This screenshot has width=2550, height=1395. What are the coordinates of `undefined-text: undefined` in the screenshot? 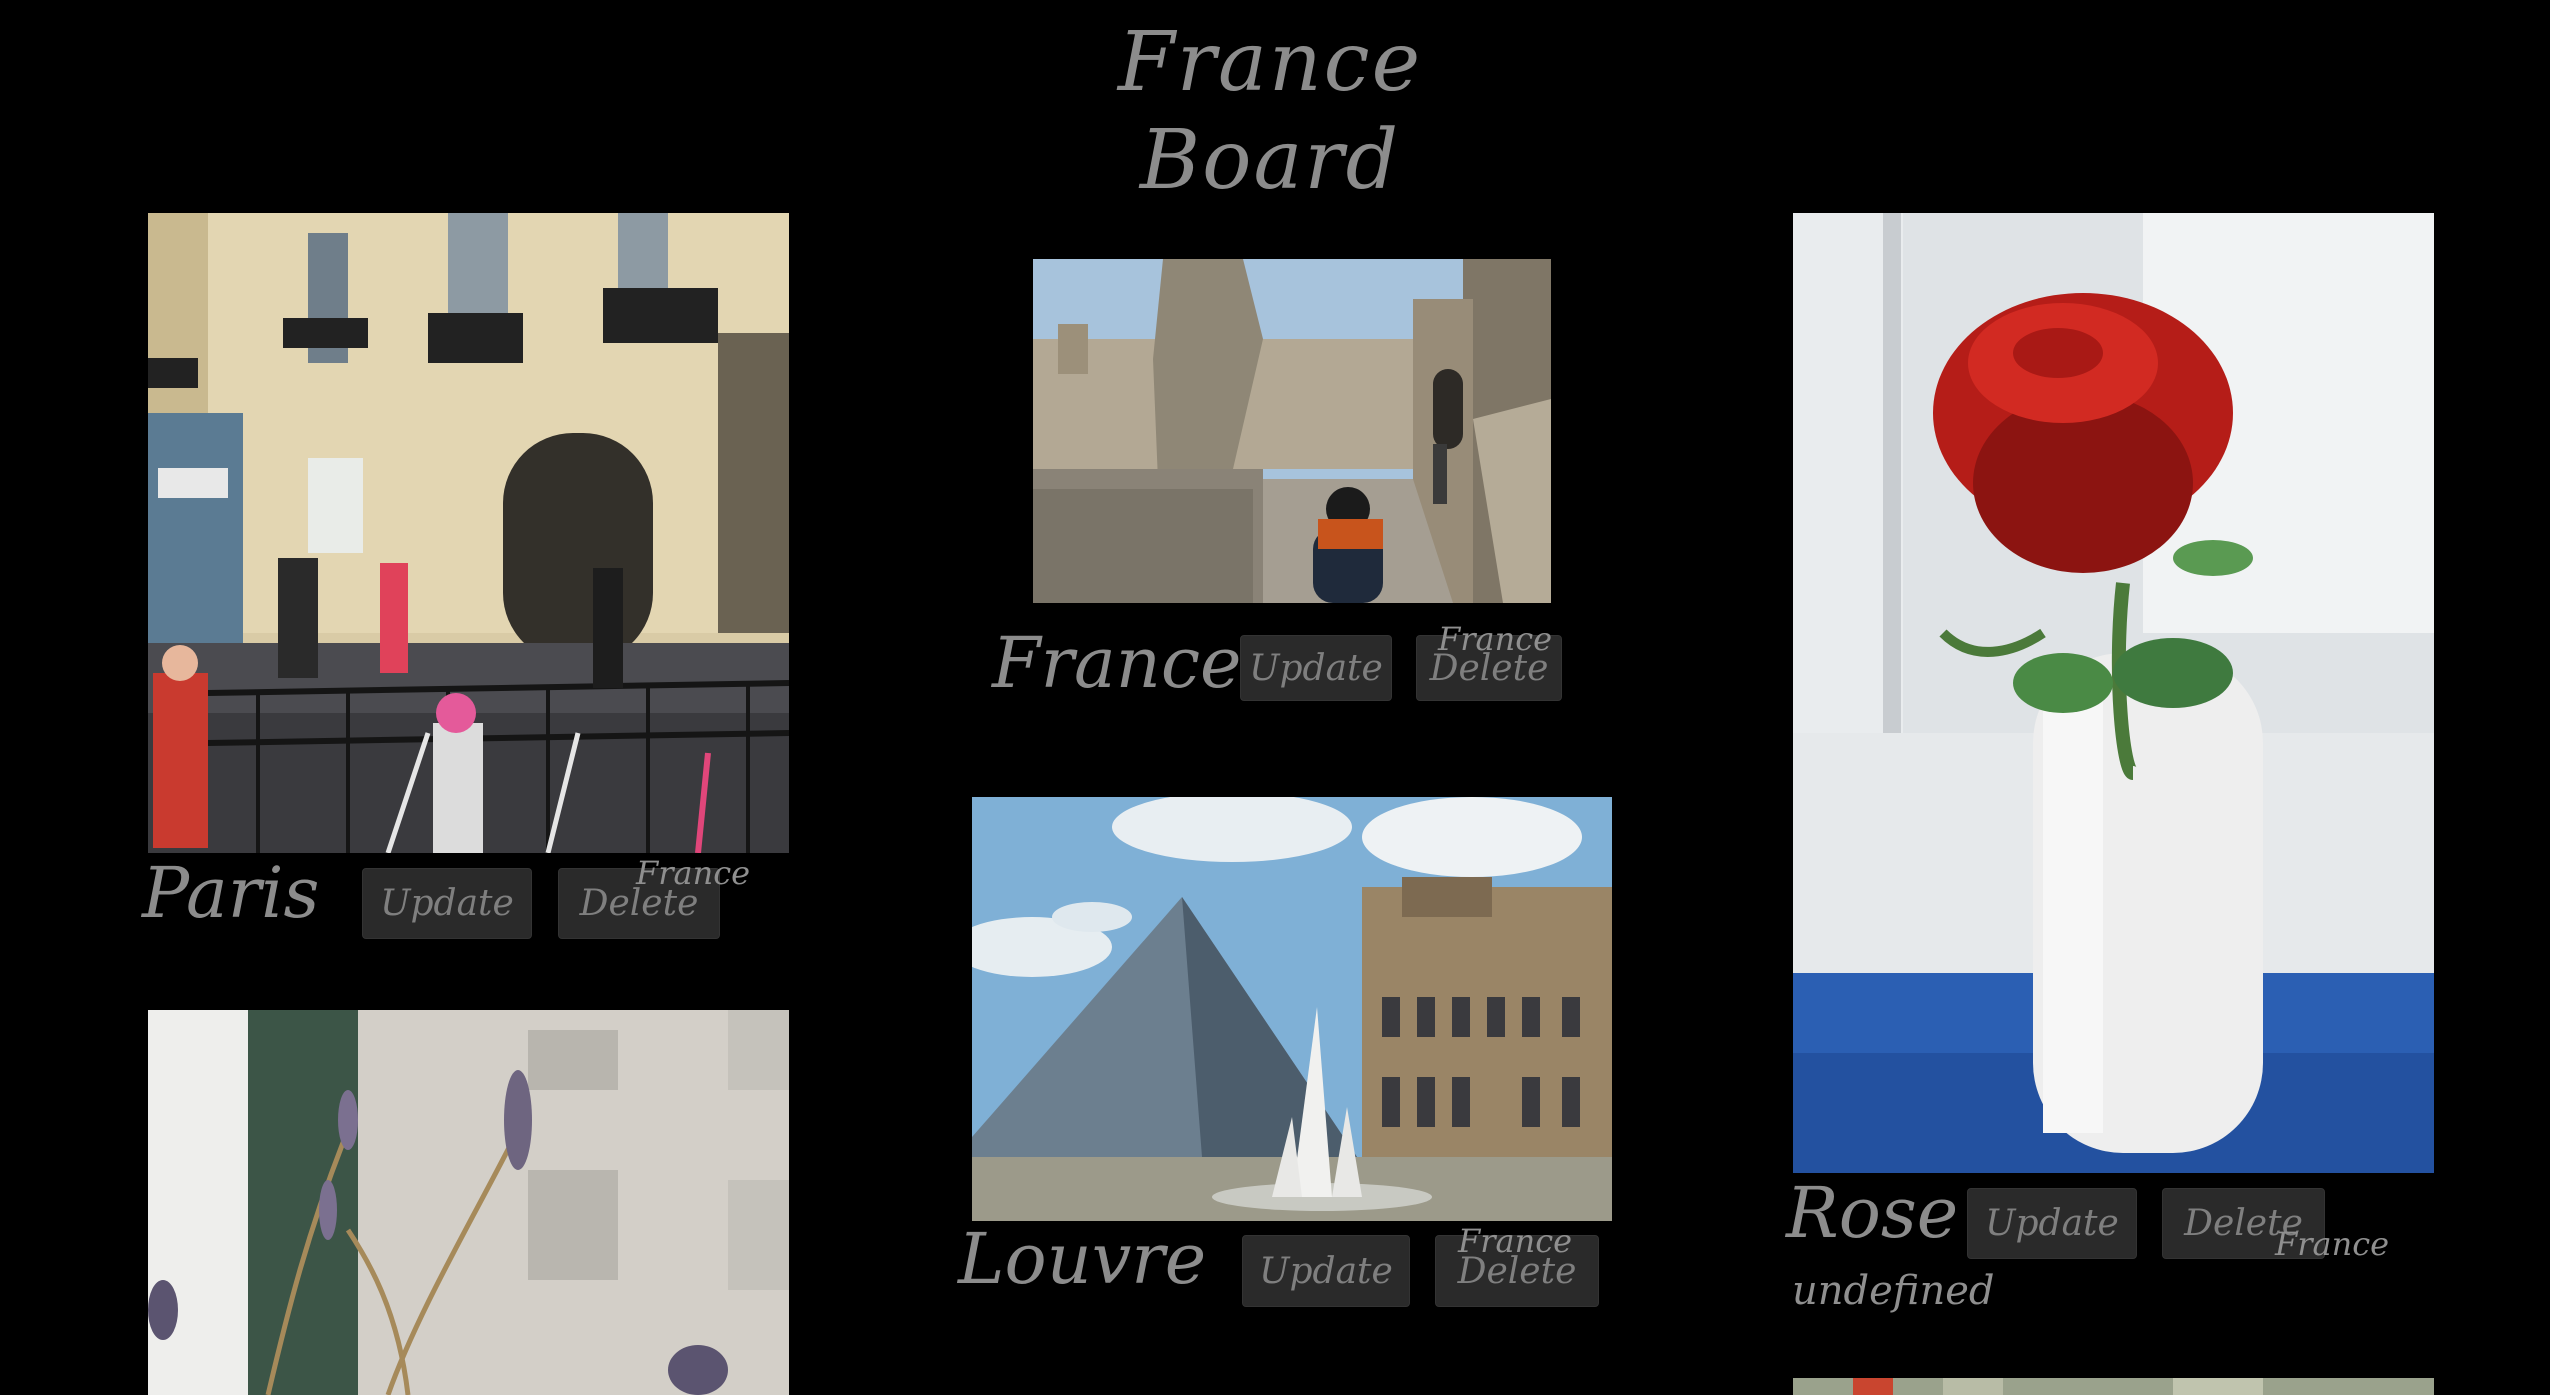 It's located at (1893, 1291).